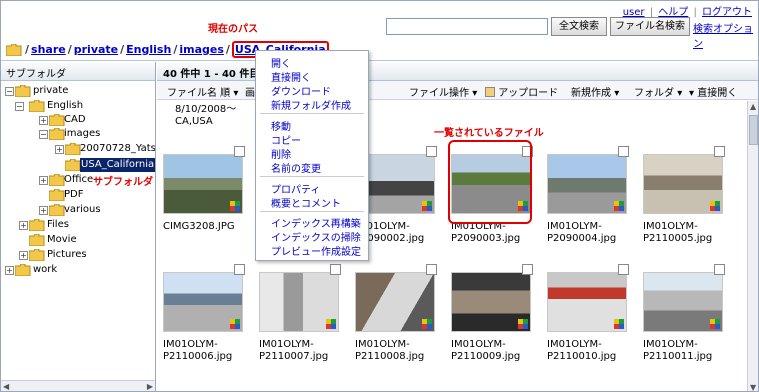 The height and width of the screenshot is (392, 759). I want to click on filename-search-button: ファイル名検索, so click(650, 26).